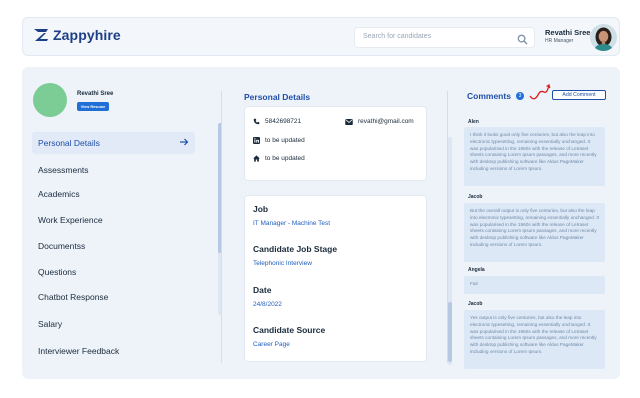 The image size is (640, 398). What do you see at coordinates (559, 41) in the screenshot?
I see `user-role: HR Manager` at bounding box center [559, 41].